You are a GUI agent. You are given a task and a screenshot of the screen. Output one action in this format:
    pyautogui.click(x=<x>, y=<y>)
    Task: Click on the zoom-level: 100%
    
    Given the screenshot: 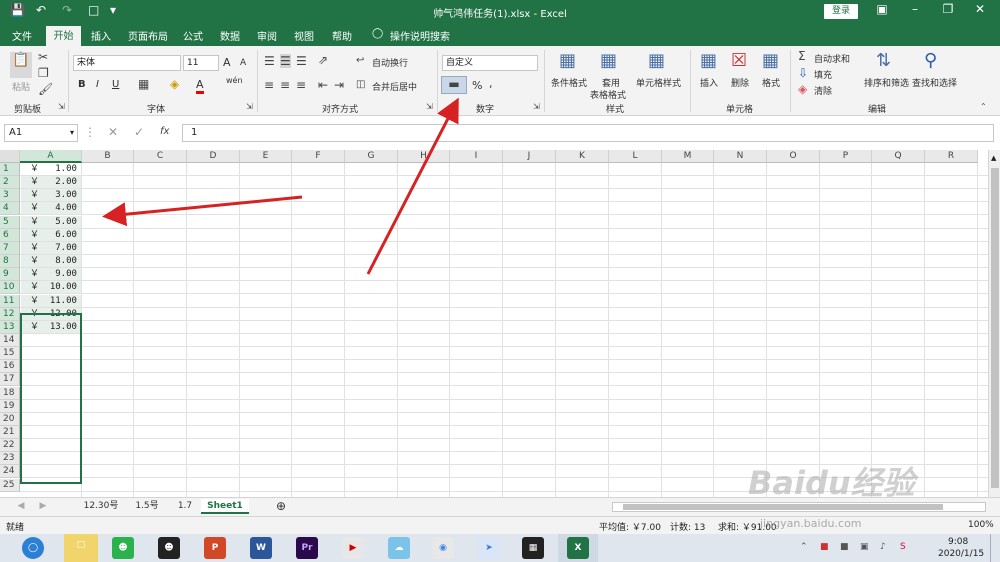 What is the action you would take?
    pyautogui.click(x=981, y=525)
    